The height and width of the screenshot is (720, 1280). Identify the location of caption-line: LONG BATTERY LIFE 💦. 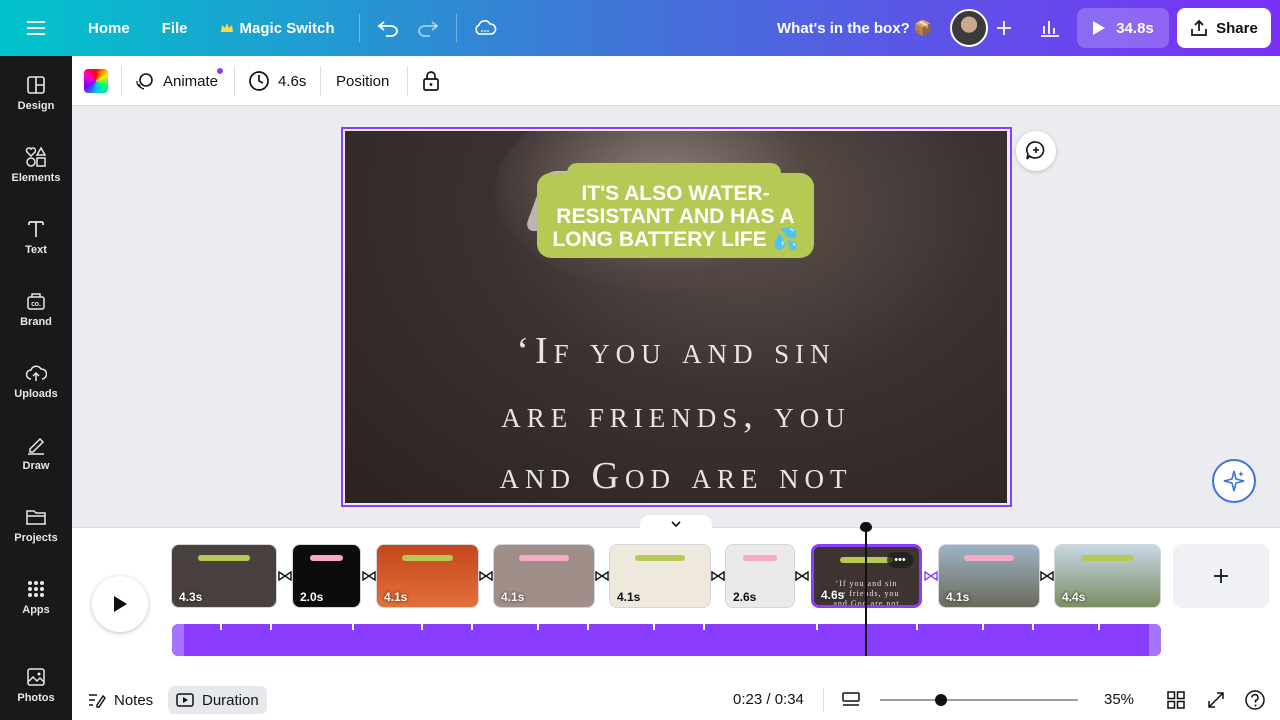
(675, 239).